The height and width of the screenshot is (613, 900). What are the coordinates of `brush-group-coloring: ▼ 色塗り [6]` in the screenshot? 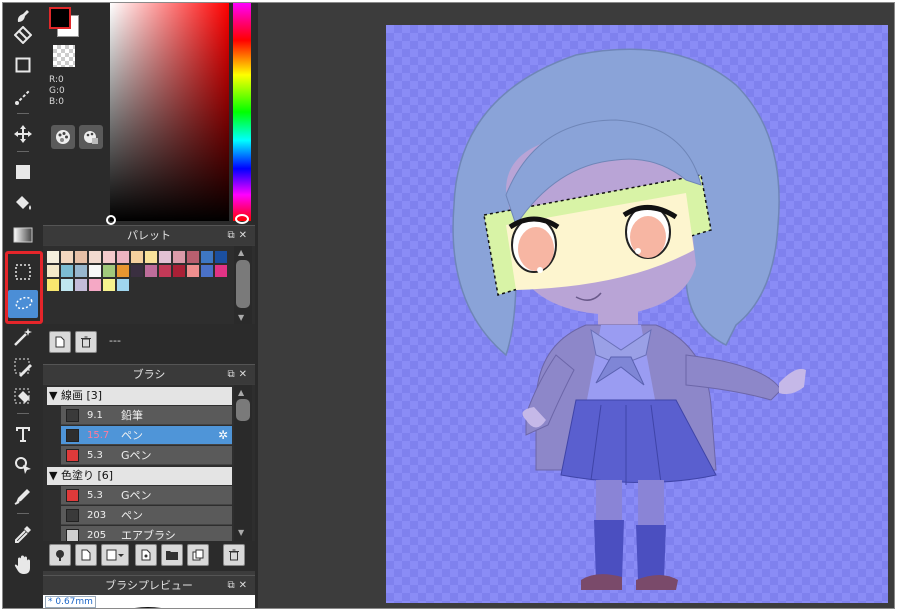 It's located at (139, 476).